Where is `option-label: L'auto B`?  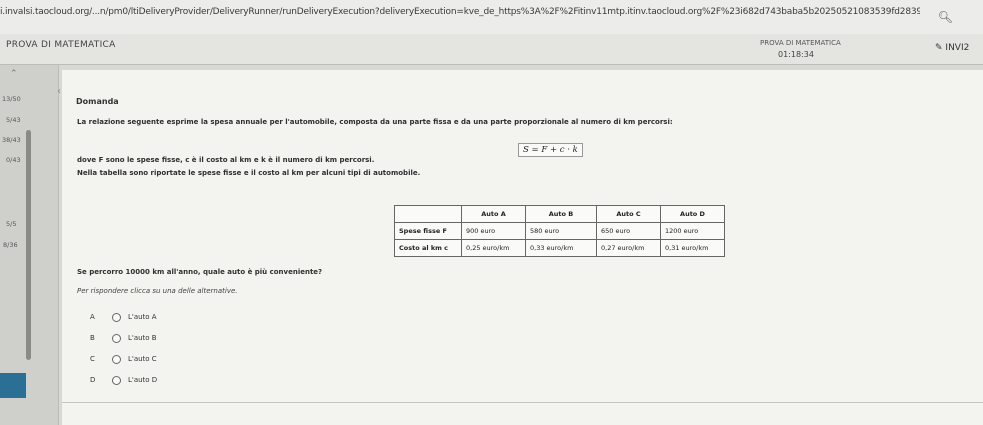 option-label: L'auto B is located at coordinates (142, 338).